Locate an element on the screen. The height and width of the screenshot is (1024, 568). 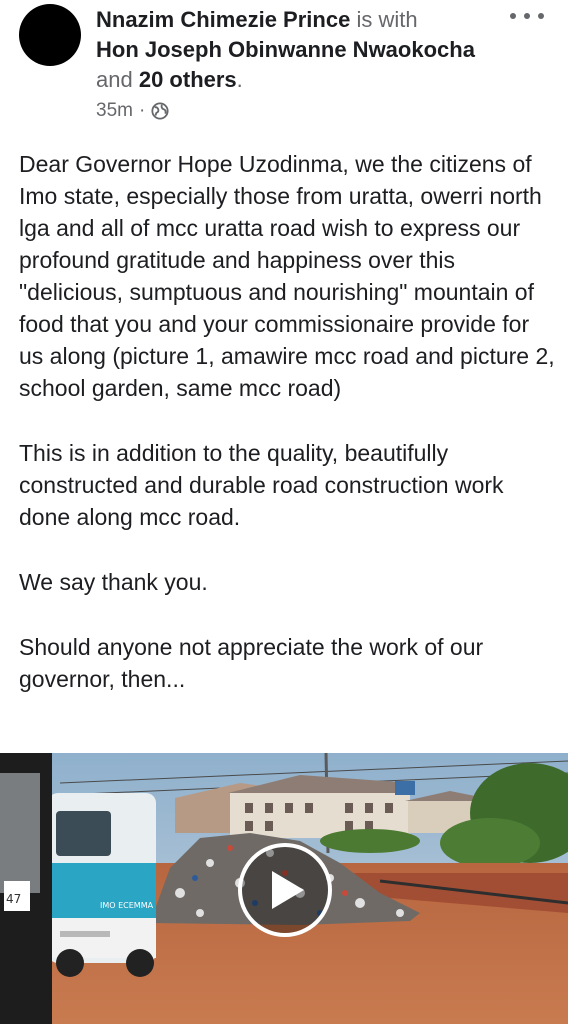
play-icon is located at coordinates (285, 890).